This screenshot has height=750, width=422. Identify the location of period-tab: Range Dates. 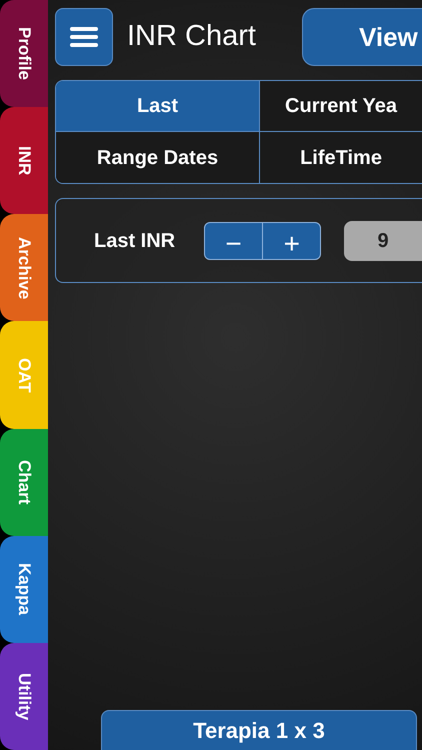
(158, 157).